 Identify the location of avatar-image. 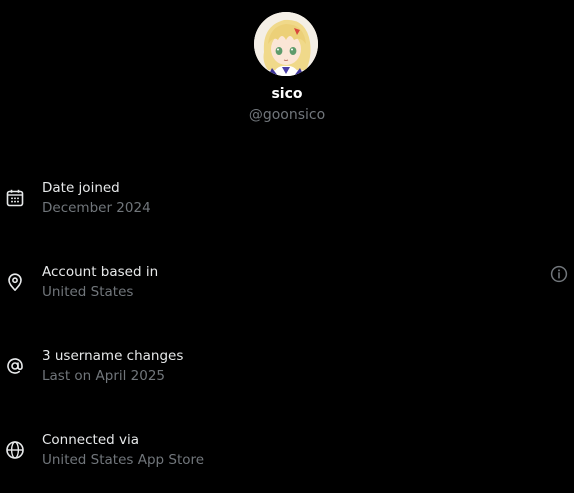
(286, 44).